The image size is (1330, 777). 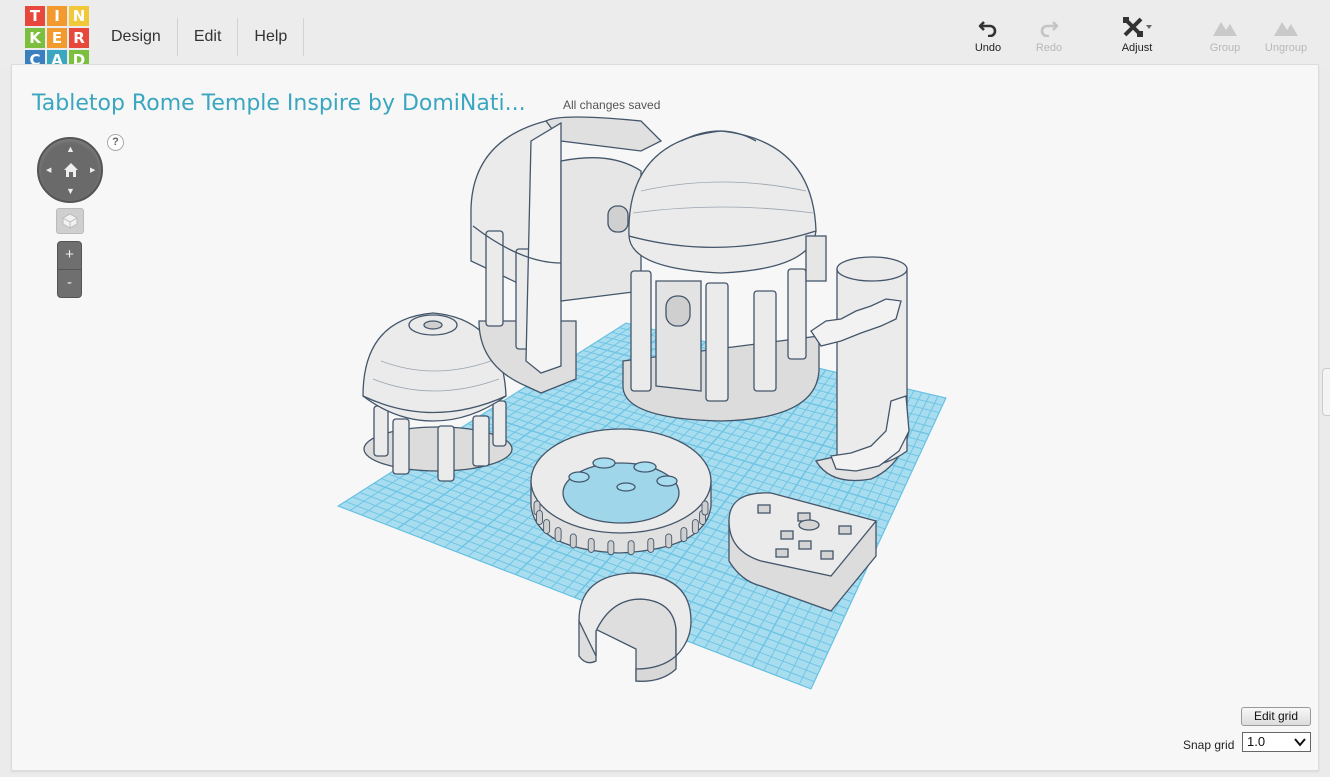 I want to click on home-icon, so click(x=71, y=170).